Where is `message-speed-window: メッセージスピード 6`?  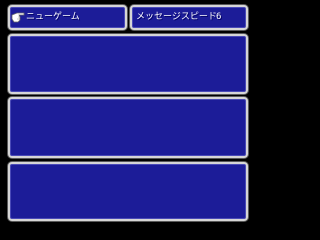
message-speed-window: メッセージスピード 6 is located at coordinates (189, 17).